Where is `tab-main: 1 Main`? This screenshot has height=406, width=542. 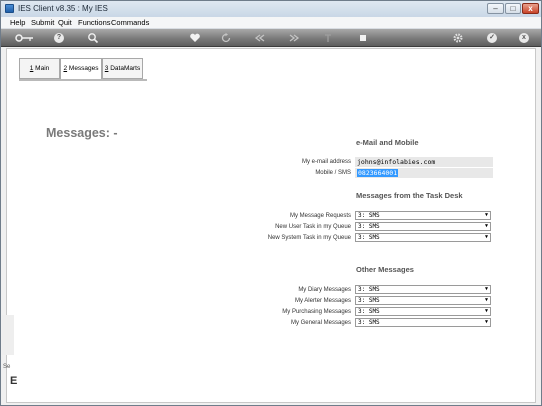 tab-main: 1 Main is located at coordinates (39, 68).